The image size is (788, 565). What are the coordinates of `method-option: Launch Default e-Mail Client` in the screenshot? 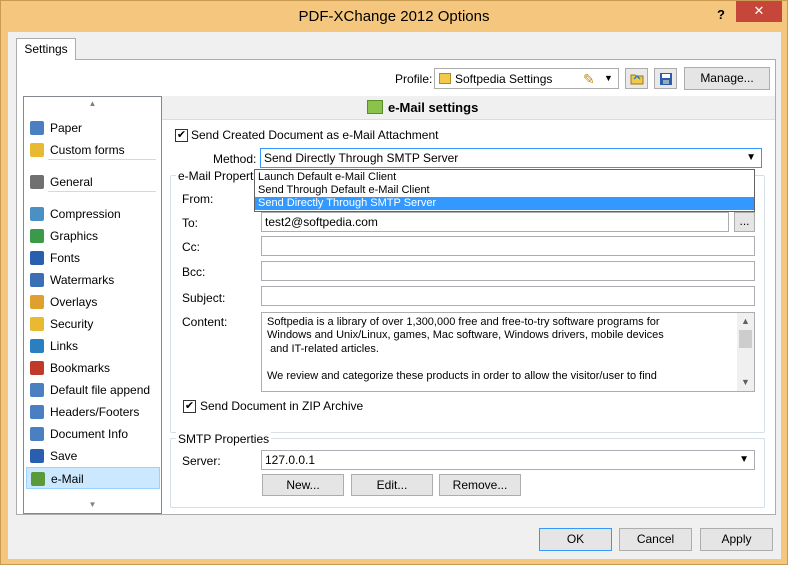 It's located at (504, 177).